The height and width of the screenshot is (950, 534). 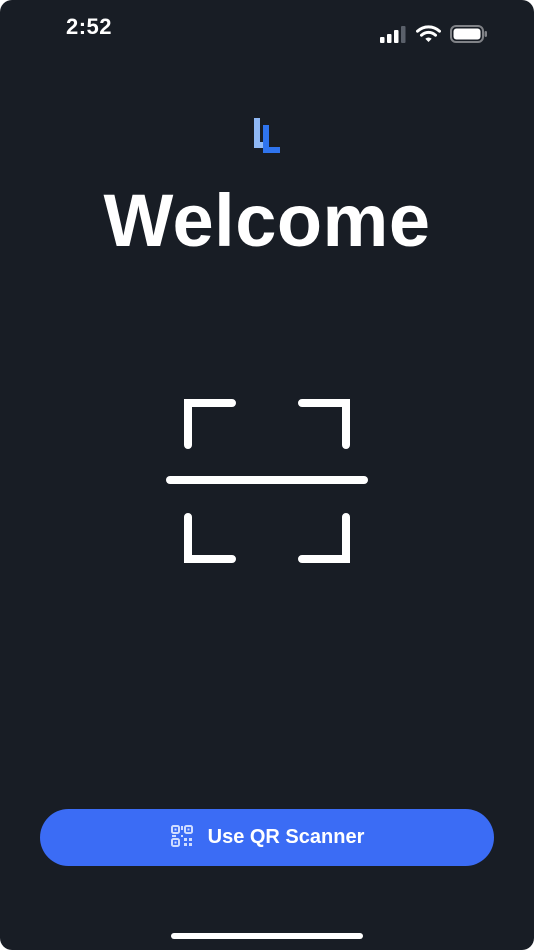 I want to click on status-time: 2:52, so click(x=89, y=26).